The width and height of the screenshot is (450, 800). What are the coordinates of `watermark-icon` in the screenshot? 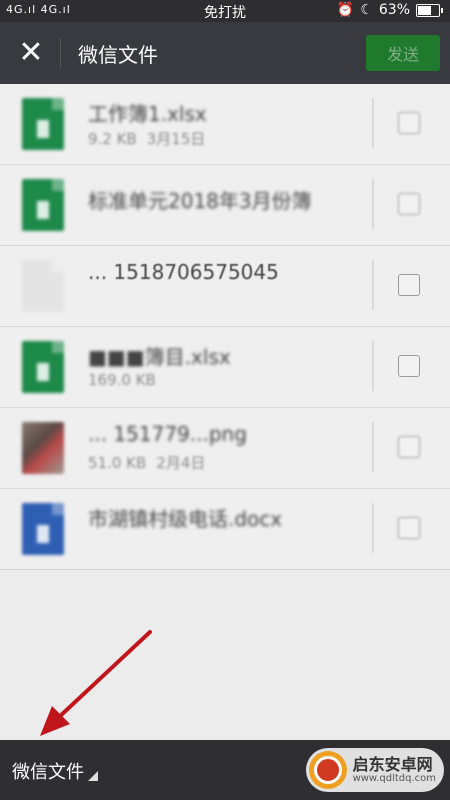 It's located at (327, 770).